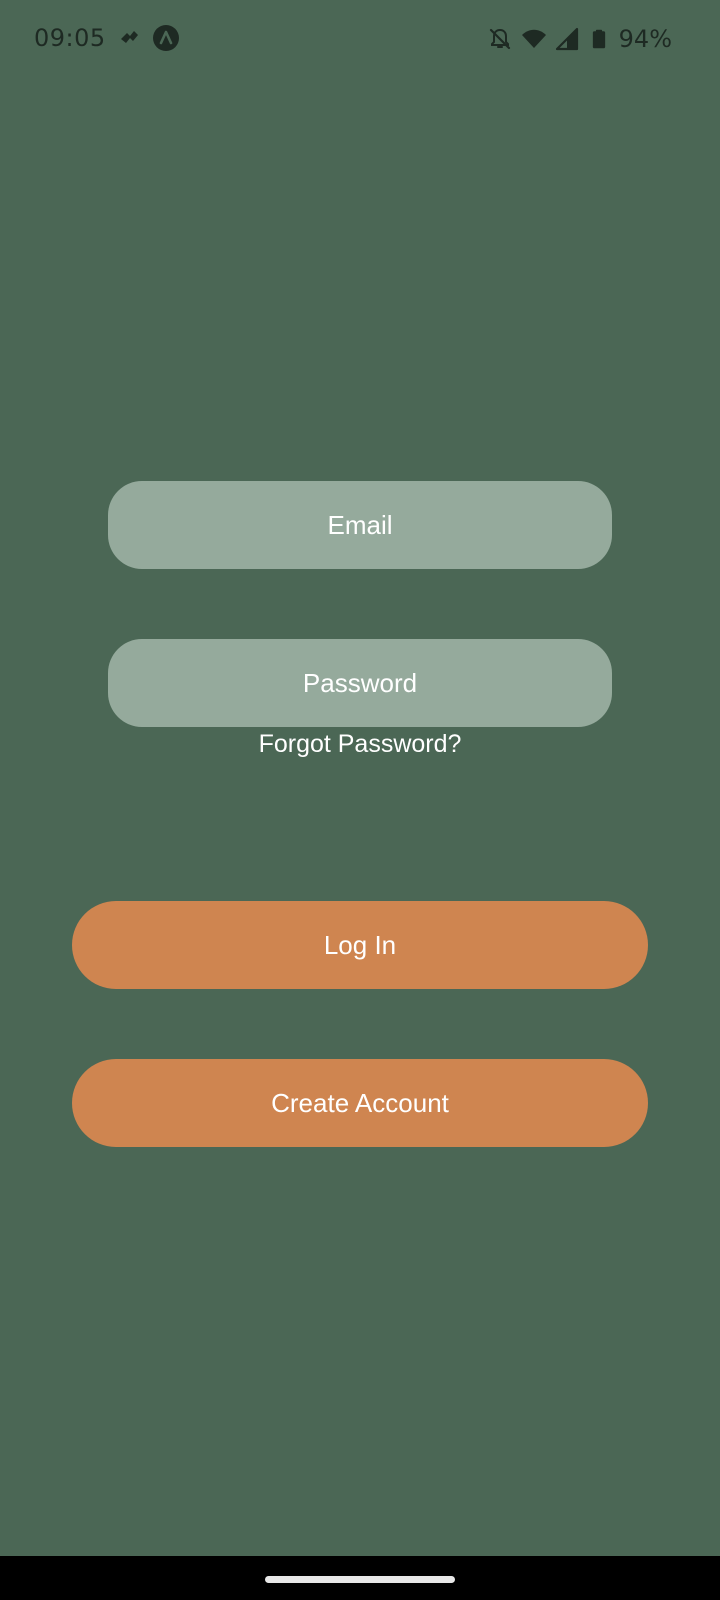 The height and width of the screenshot is (1600, 720). I want to click on login-button: Log In, so click(360, 945).